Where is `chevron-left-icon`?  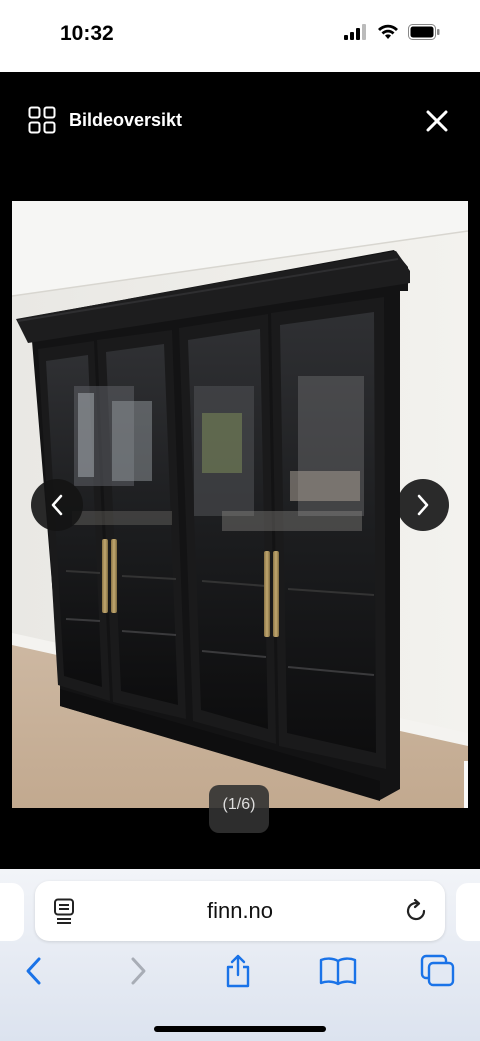
chevron-left-icon is located at coordinates (57, 505).